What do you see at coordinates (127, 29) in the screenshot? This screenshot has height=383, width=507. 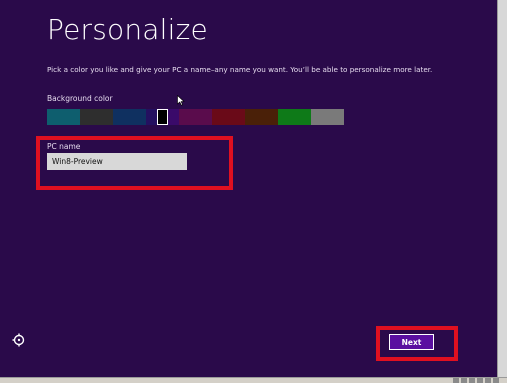 I see `page-title: Personalize` at bounding box center [127, 29].